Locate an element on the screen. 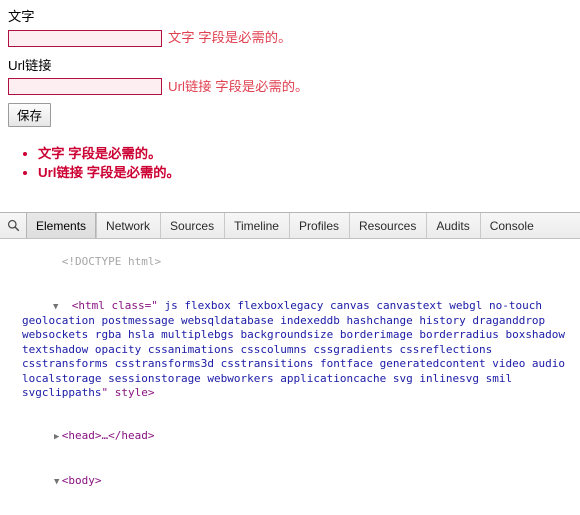 This screenshot has height=515, width=580. save-button: 保存 is located at coordinates (30, 115).